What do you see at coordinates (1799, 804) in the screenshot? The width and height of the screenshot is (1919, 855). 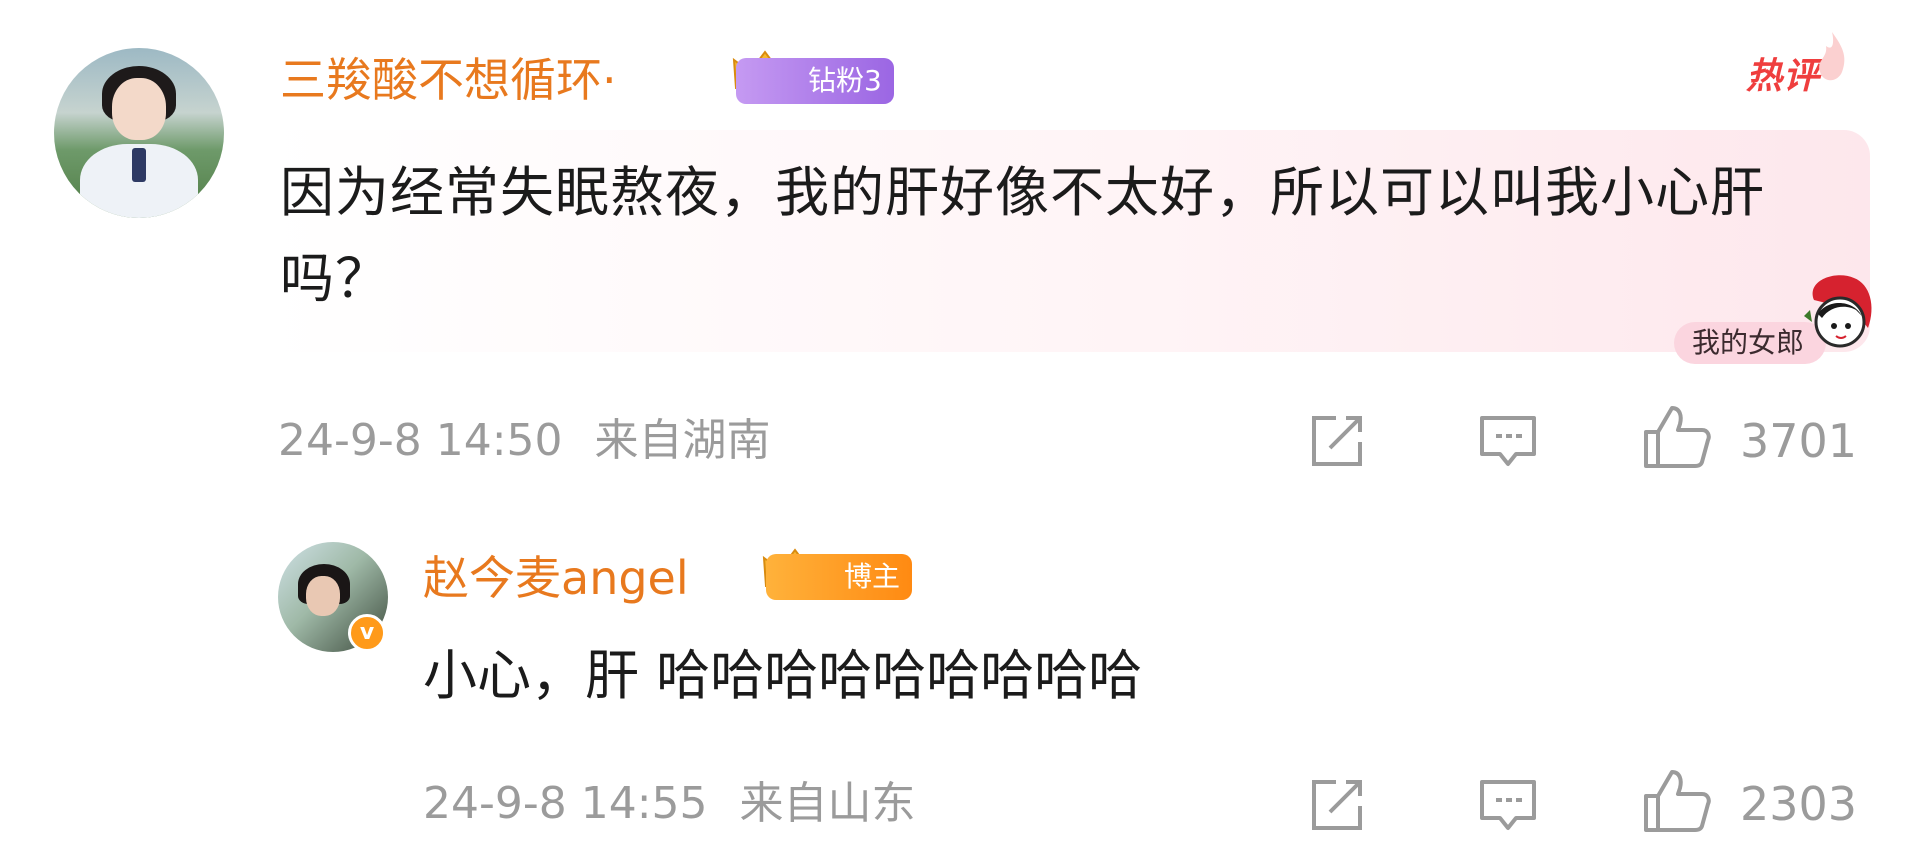 I see `like-count: 2303` at bounding box center [1799, 804].